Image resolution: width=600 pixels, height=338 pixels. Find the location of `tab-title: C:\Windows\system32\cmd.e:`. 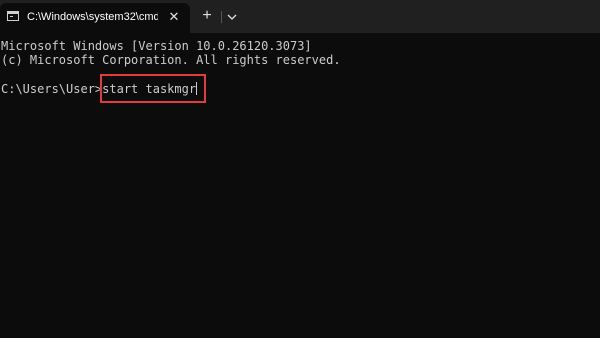

tab-title: C:\Windows\system32\cmd.e: is located at coordinates (92, 17).